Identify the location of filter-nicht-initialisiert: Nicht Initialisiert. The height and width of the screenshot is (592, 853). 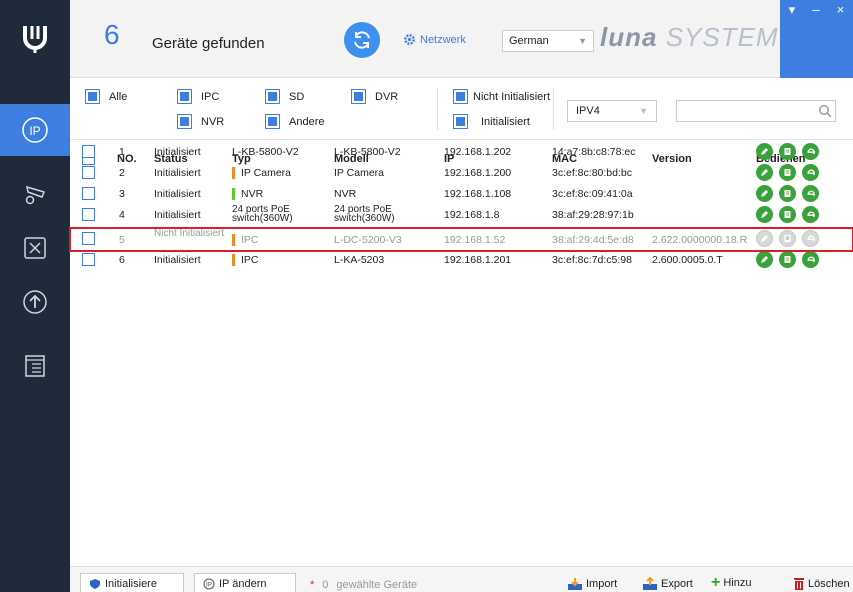
(501, 96).